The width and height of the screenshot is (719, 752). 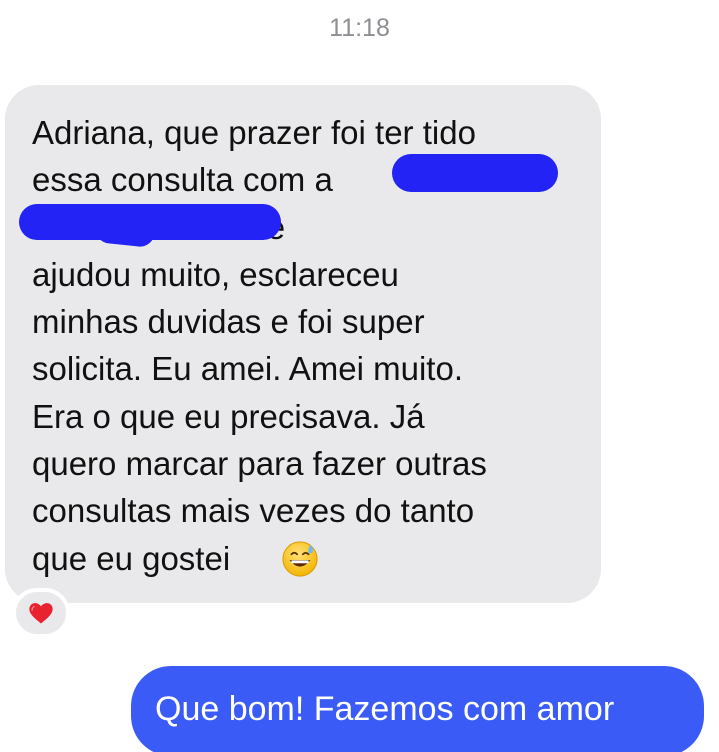 I want to click on message-timestamp: 11:18, so click(x=359, y=28).